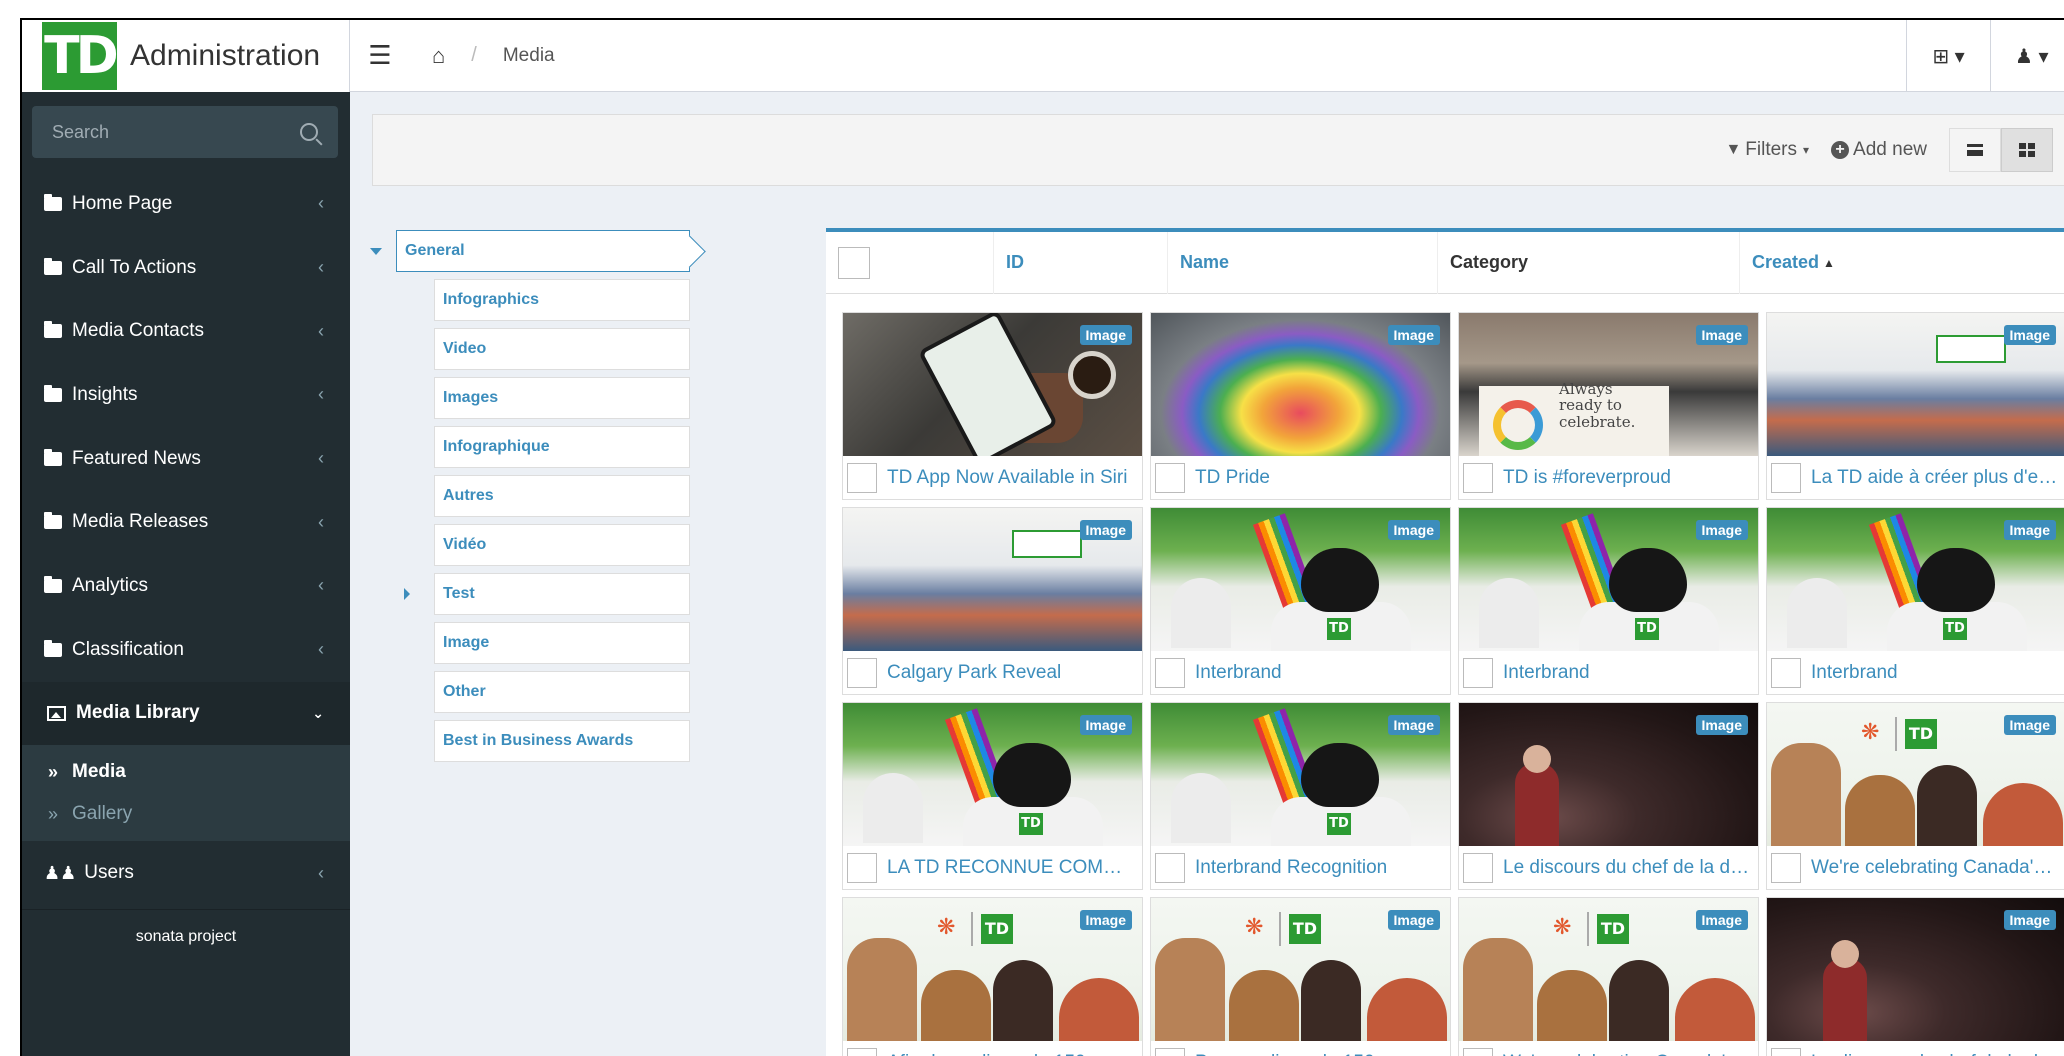 This screenshot has width=2064, height=1056. What do you see at coordinates (562, 643) in the screenshot?
I see `tree-node-image: Image` at bounding box center [562, 643].